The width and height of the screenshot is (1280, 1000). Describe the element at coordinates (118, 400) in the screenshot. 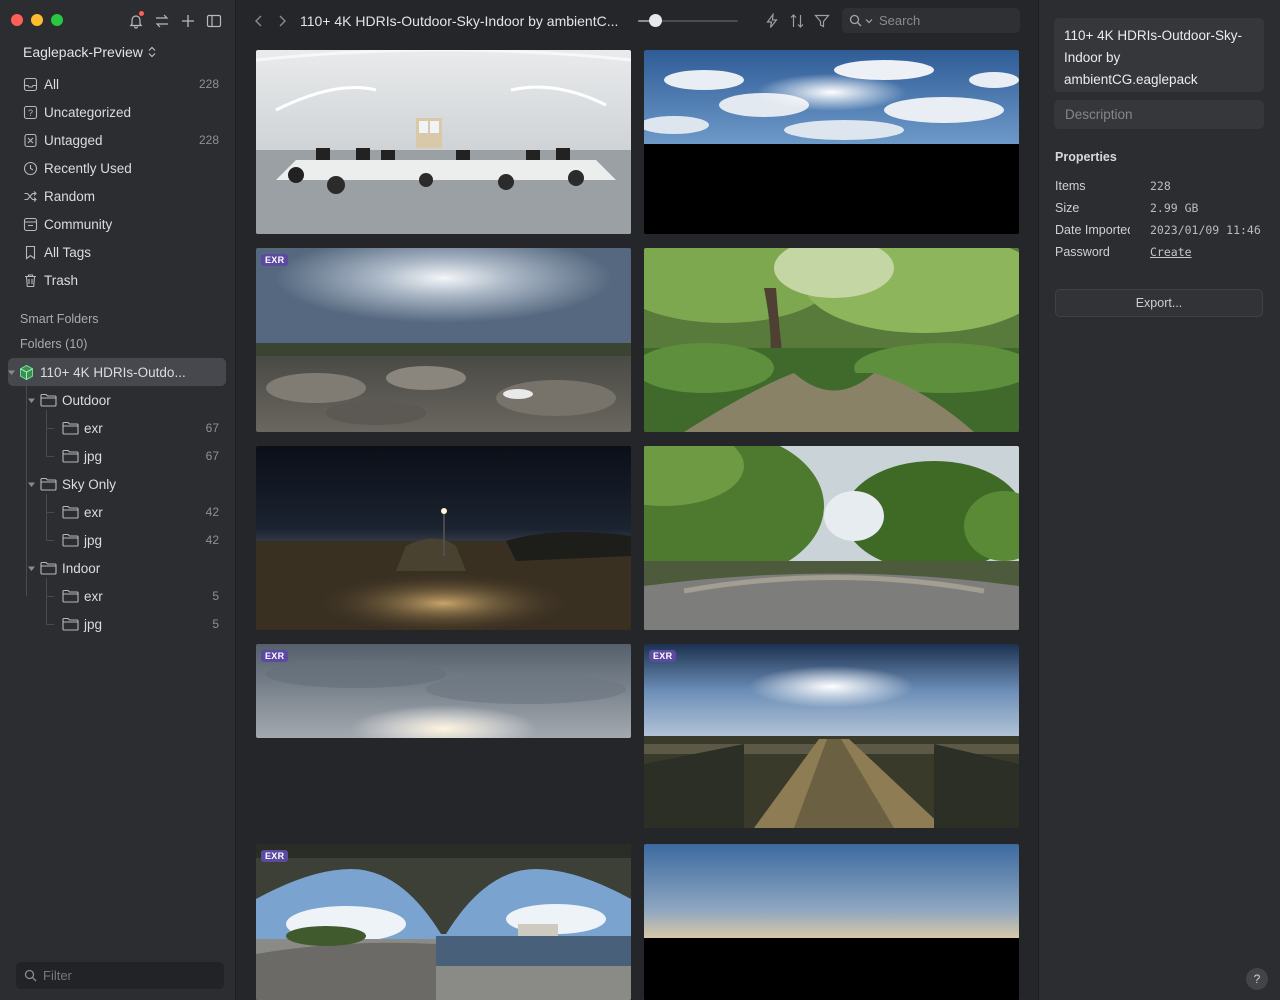

I see `folder-outdoor: Outdoor` at that location.